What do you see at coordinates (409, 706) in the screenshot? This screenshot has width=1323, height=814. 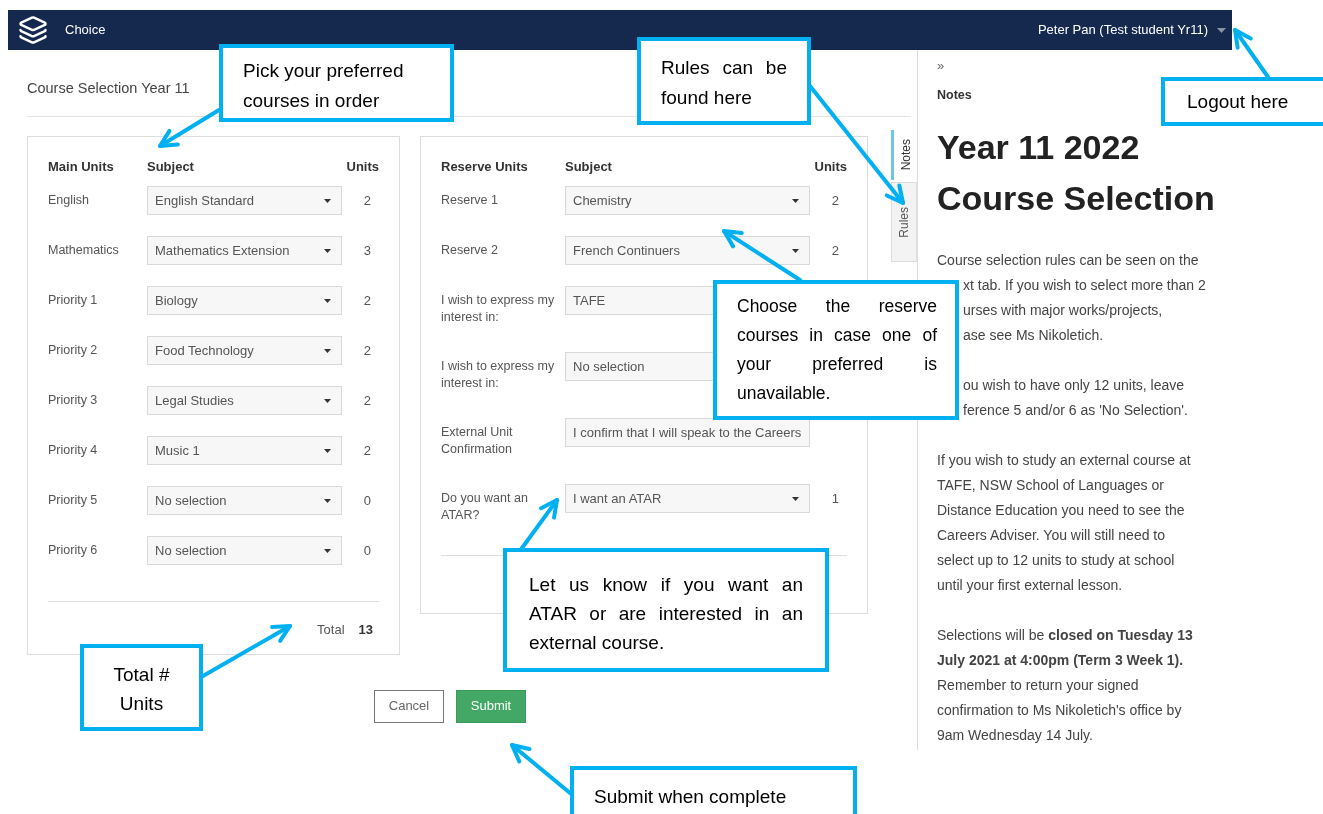 I see `cancel-button: Cancel` at bounding box center [409, 706].